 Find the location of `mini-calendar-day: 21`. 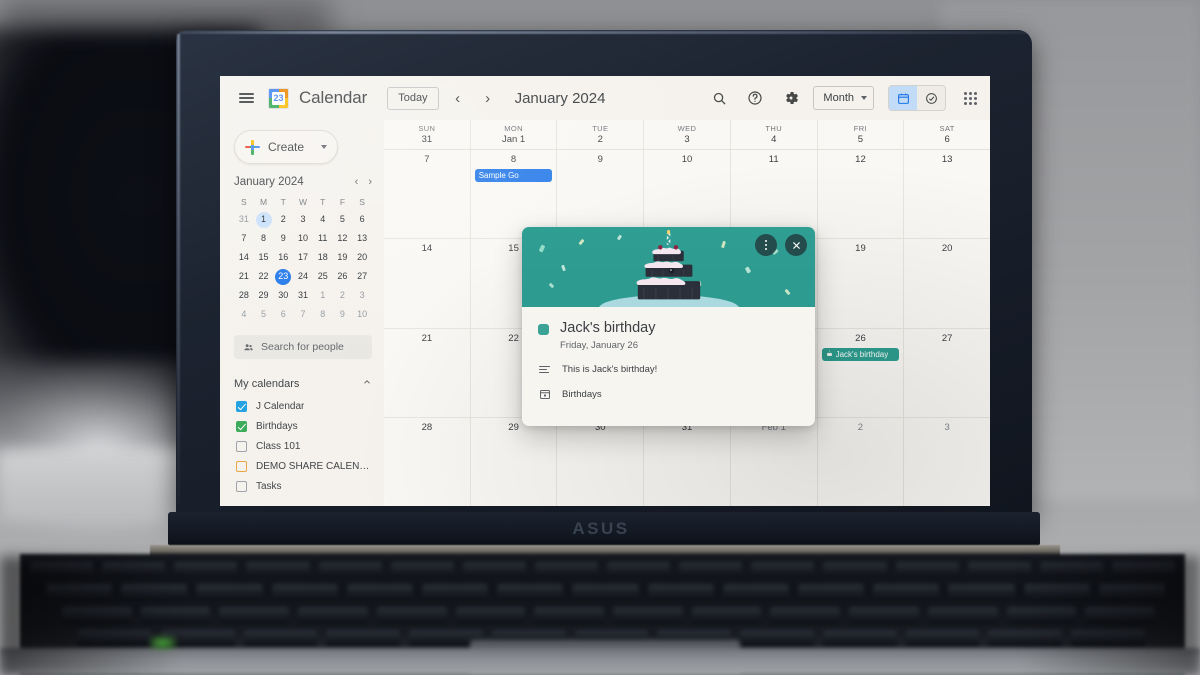

mini-calendar-day: 21 is located at coordinates (244, 276).